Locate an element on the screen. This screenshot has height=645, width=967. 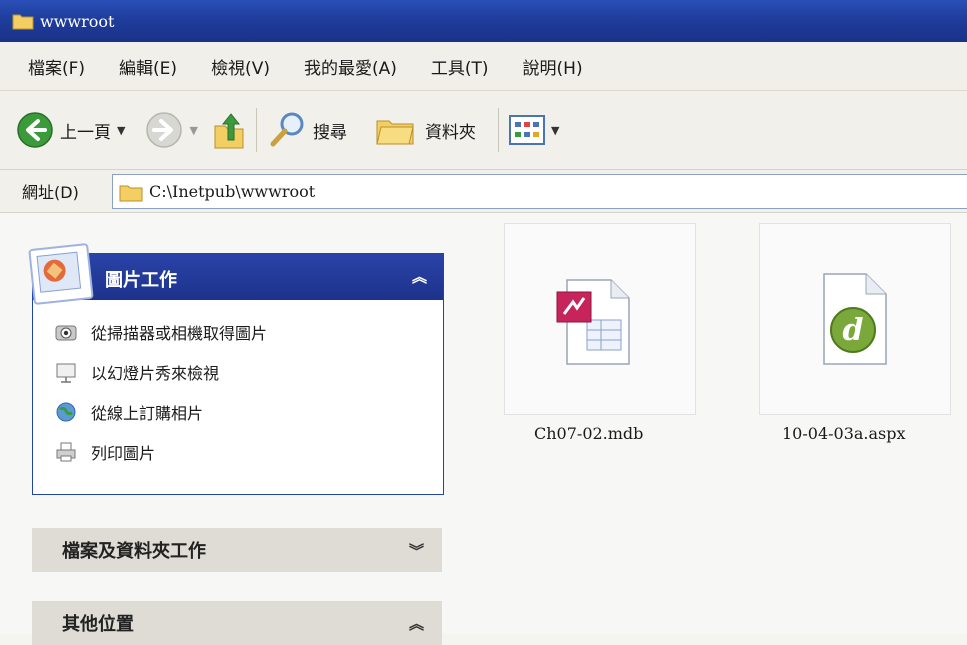
address-path: C:\Inetpub\wwwroot is located at coordinates (232, 191).